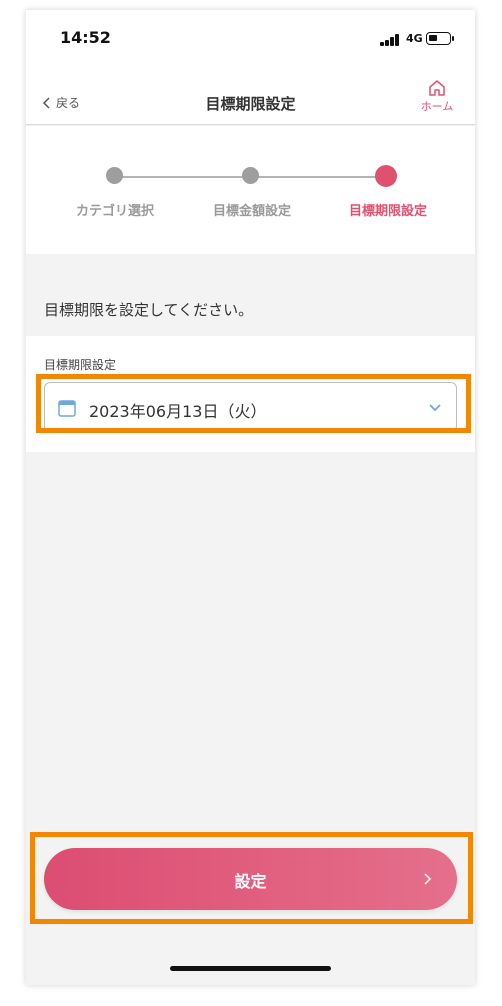 Image resolution: width=502 pixels, height=1006 pixels. I want to click on instruction-text: 目標期限を設定してください。, so click(149, 310).